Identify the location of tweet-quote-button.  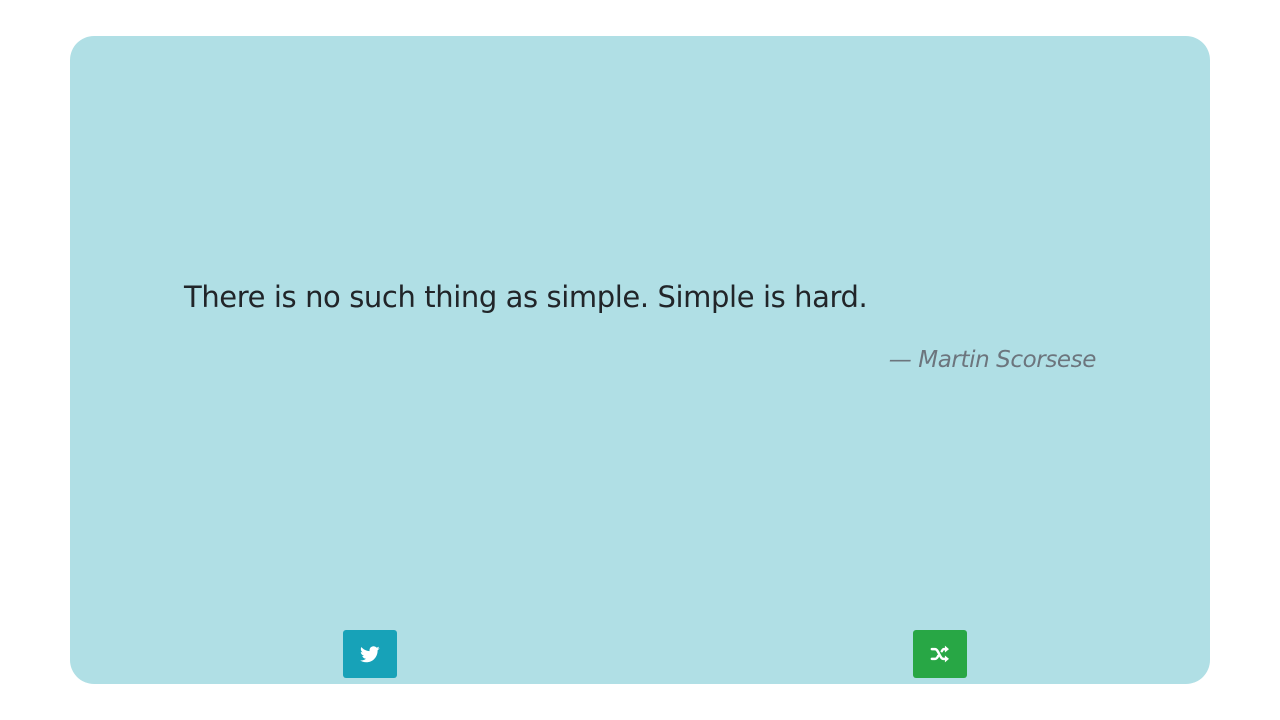
(370, 654).